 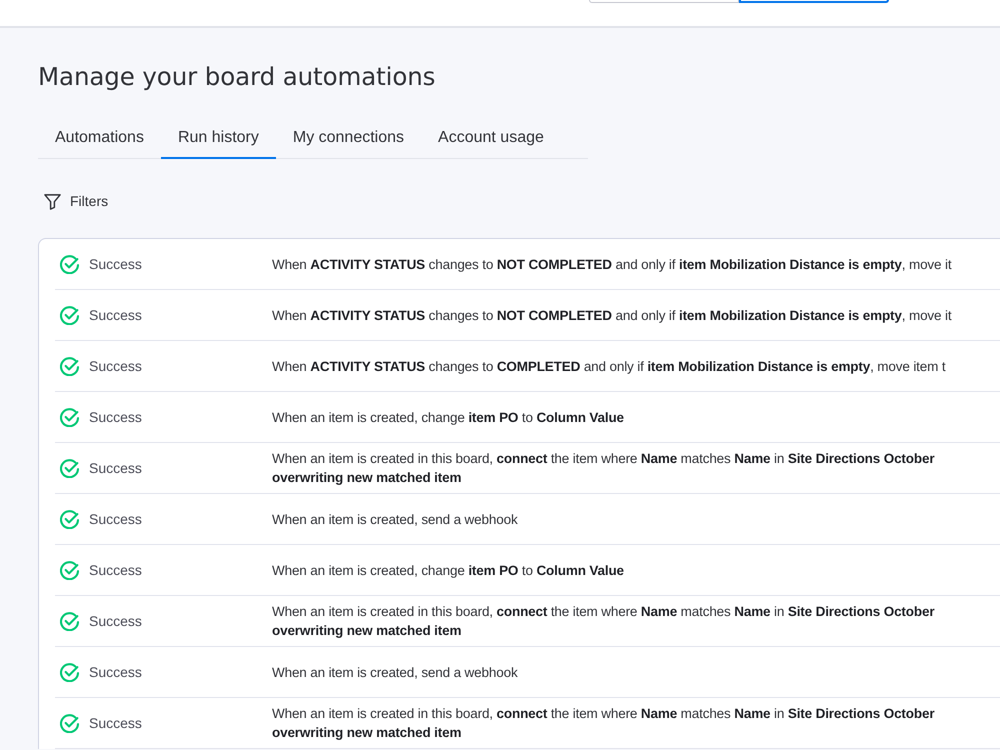 What do you see at coordinates (218, 138) in the screenshot?
I see `tab: Run history` at bounding box center [218, 138].